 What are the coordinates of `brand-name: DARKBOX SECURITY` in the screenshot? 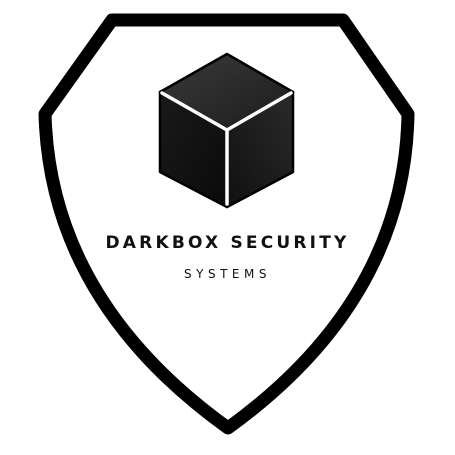 It's located at (227, 243).